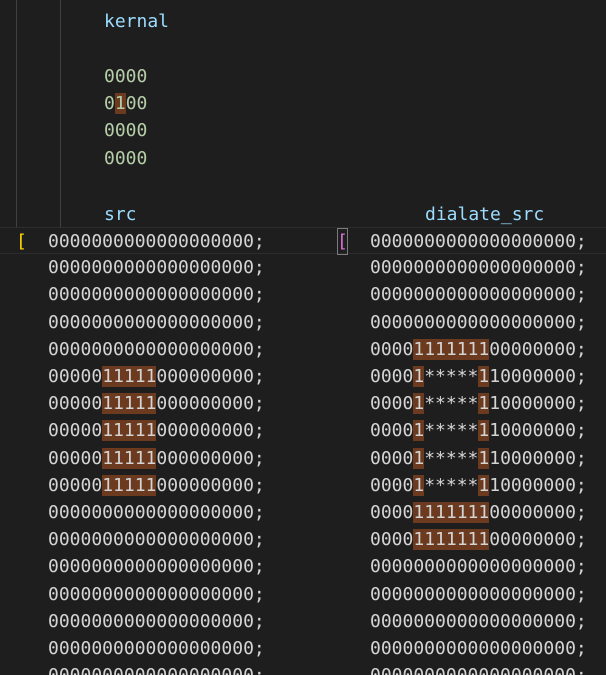  I want to click on src-label: src, so click(120, 214).